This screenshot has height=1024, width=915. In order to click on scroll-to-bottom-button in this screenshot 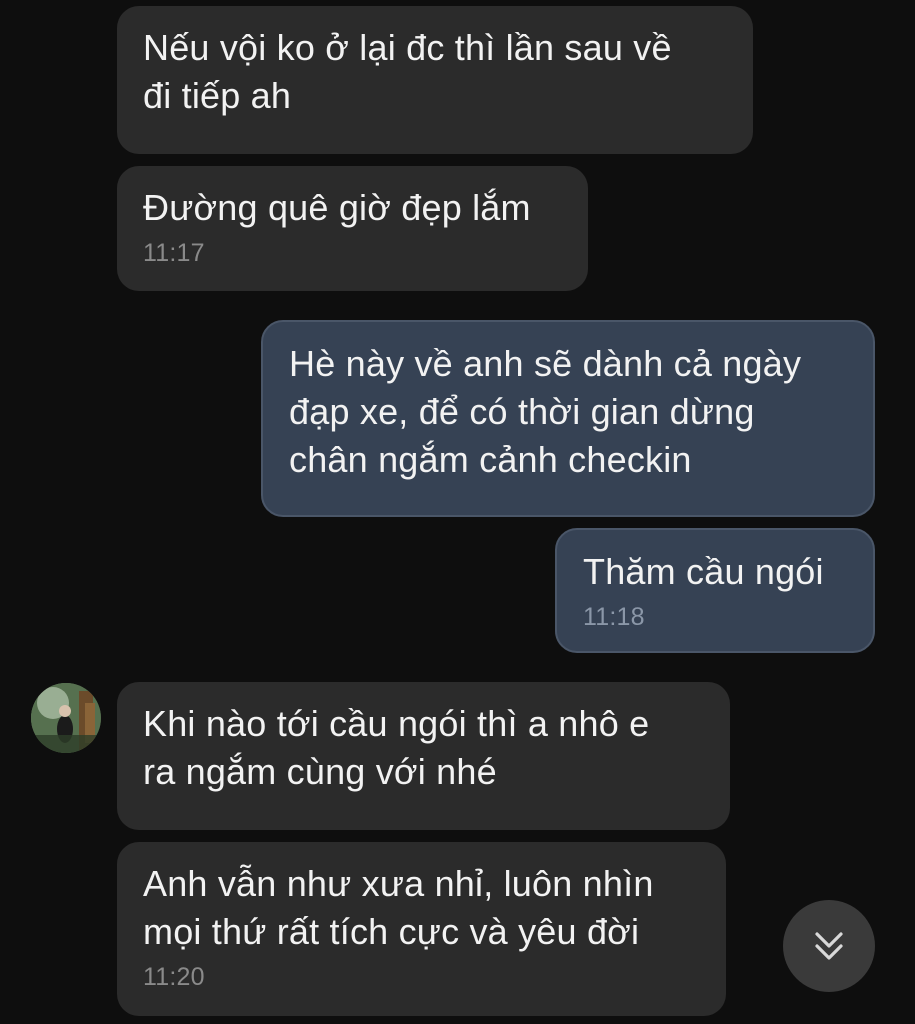, I will do `click(829, 946)`.